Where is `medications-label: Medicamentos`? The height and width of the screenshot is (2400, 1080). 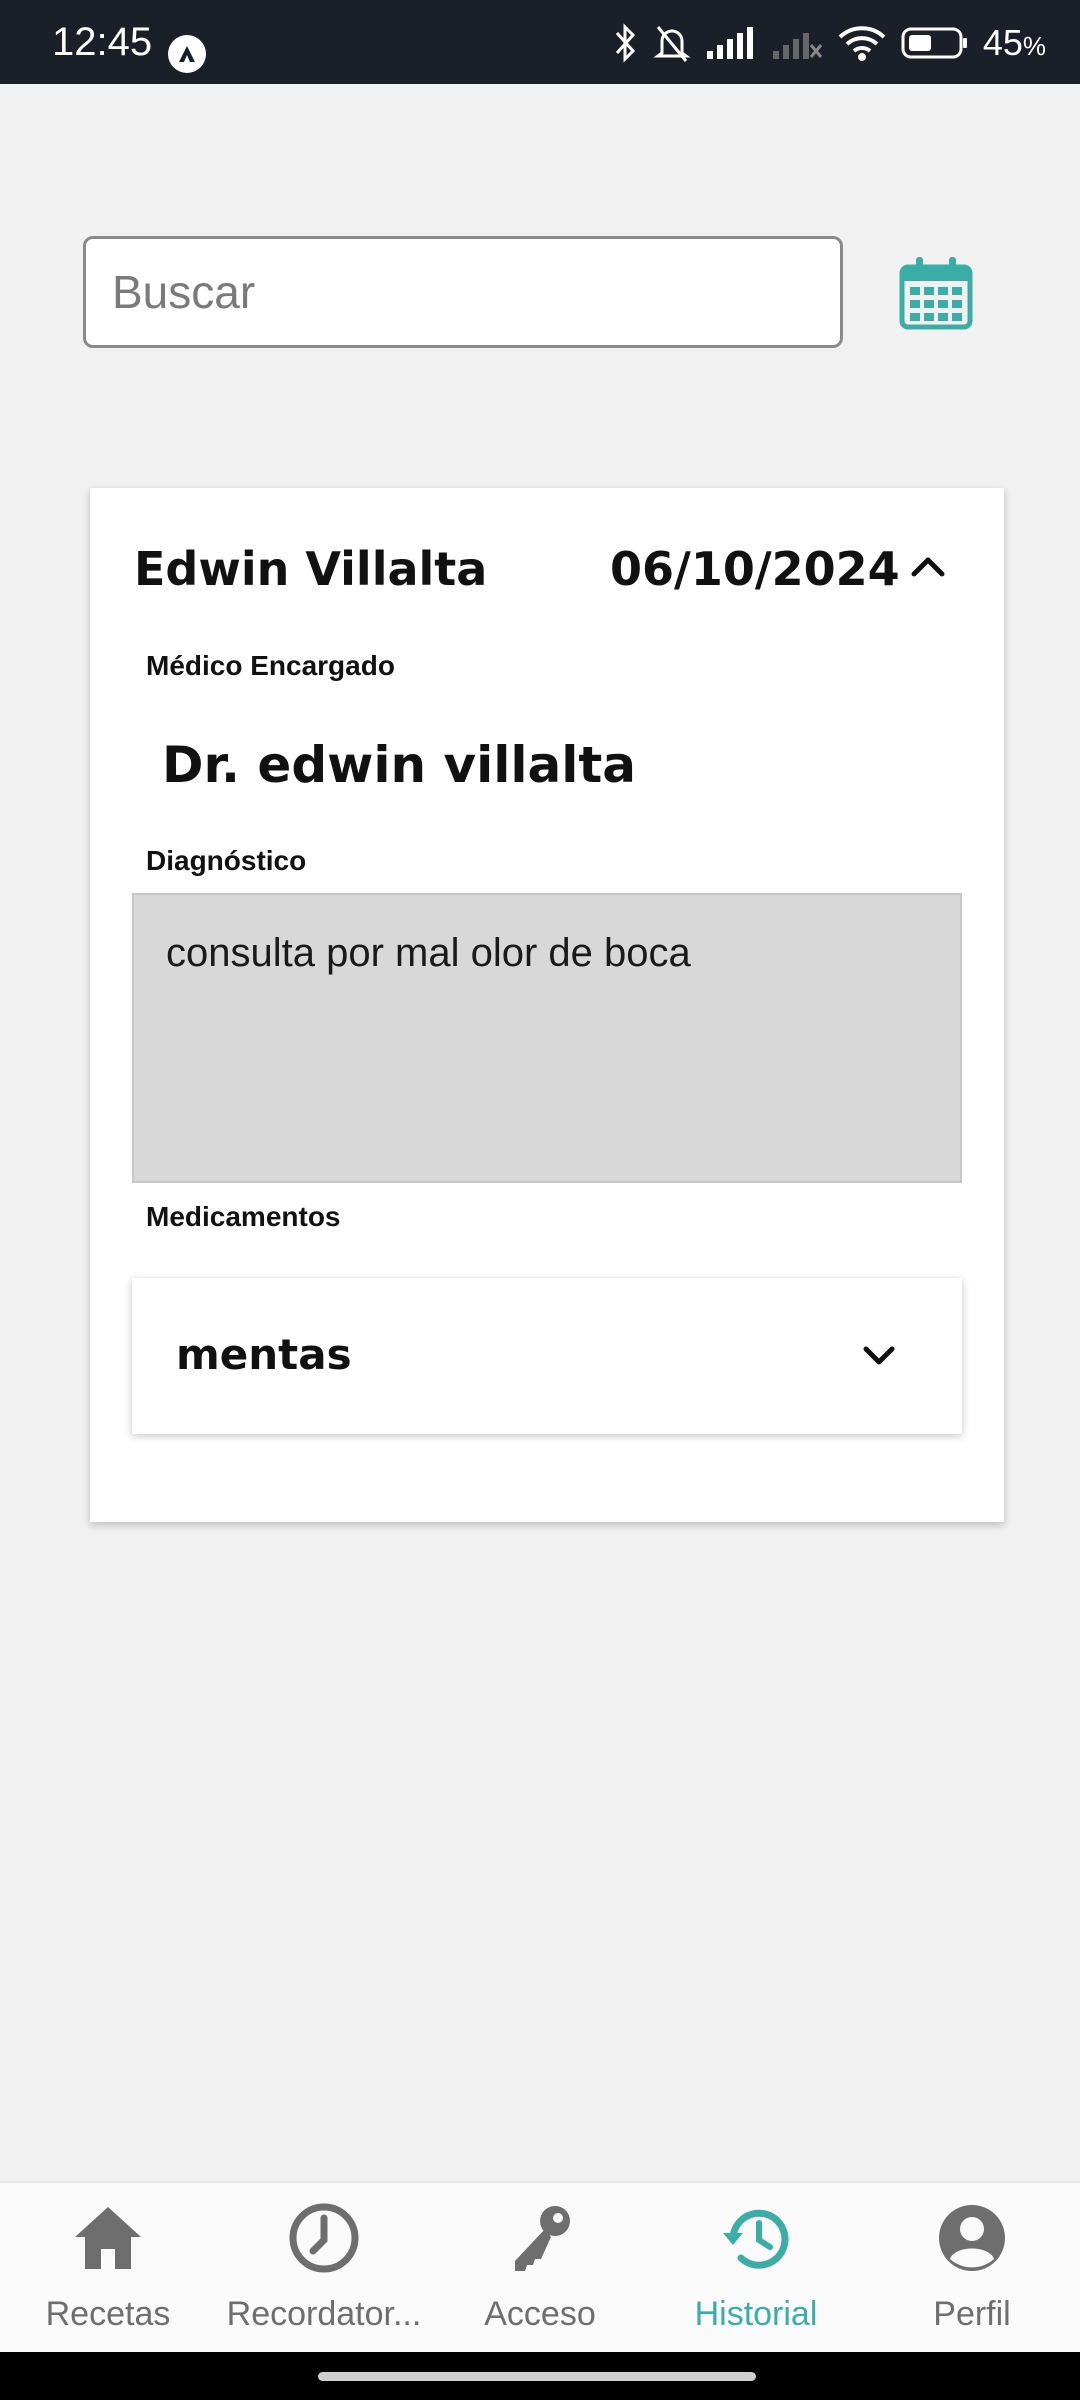 medications-label: Medicamentos is located at coordinates (243, 1216).